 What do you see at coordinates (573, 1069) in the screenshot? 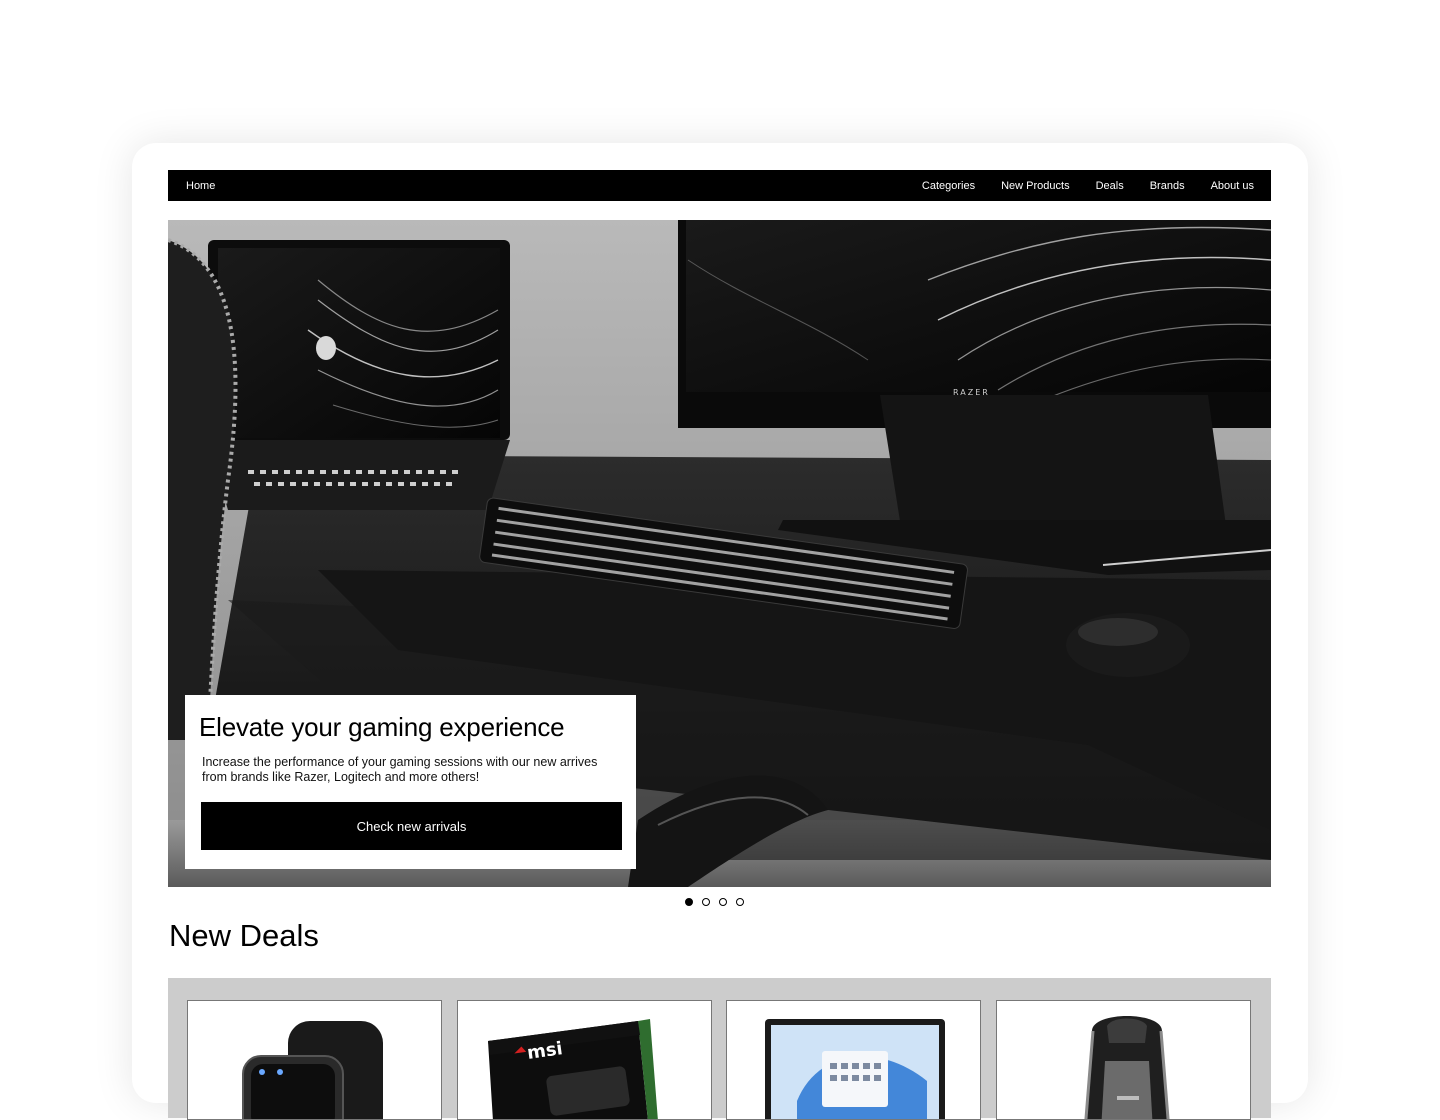
I see `msi-graphics-card-box-image: msi` at bounding box center [573, 1069].